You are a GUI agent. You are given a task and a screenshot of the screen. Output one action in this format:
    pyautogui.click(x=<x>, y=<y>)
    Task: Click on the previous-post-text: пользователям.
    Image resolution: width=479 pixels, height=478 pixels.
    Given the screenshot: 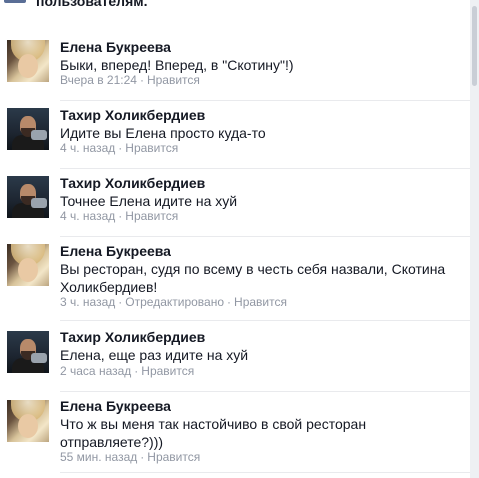 What is the action you would take?
    pyautogui.click(x=92, y=4)
    